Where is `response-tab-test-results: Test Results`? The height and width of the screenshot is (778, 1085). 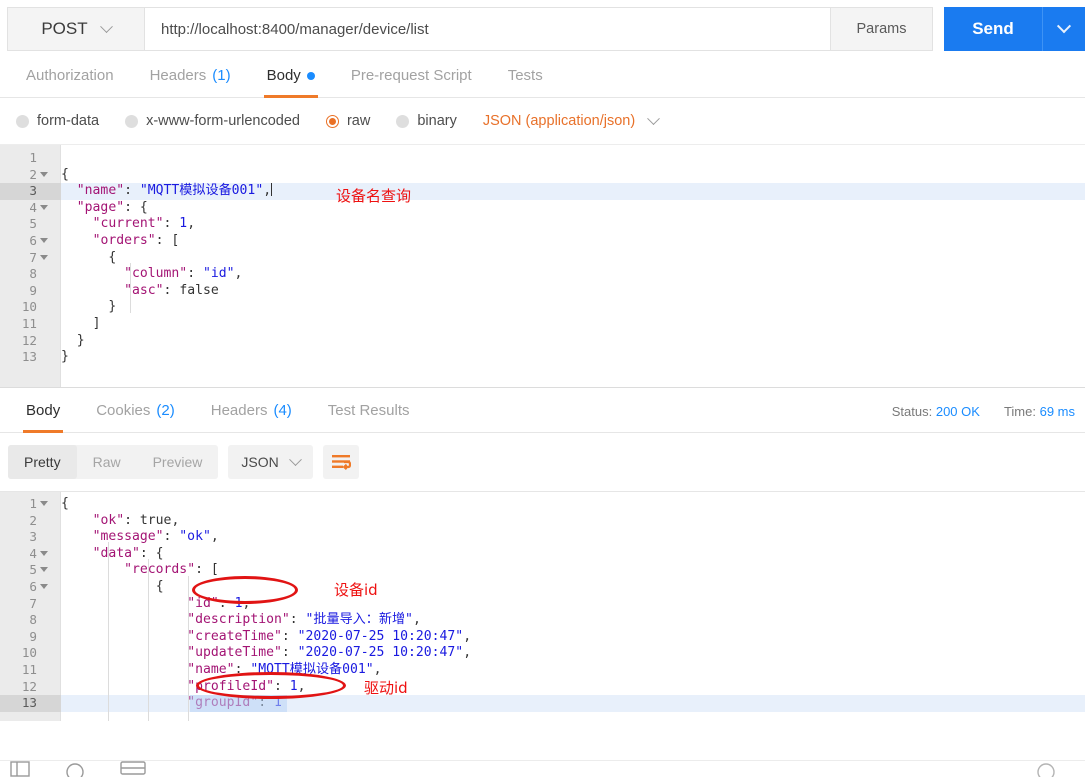 response-tab-test-results: Test Results is located at coordinates (369, 417).